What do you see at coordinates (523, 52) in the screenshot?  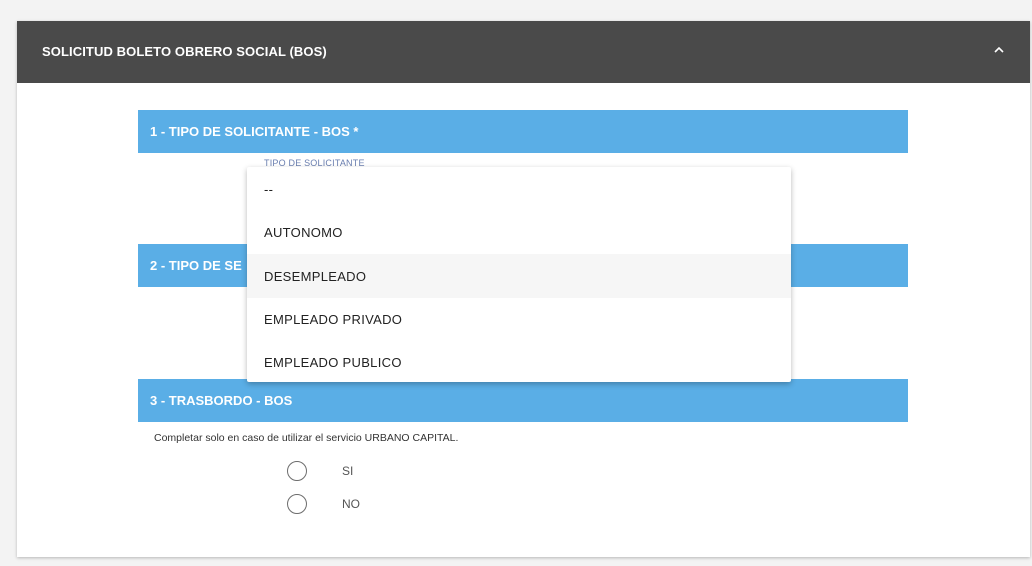 I see `panel-header: SOLICITUD BOLETO OBRERO SOCIAL (BOS)` at bounding box center [523, 52].